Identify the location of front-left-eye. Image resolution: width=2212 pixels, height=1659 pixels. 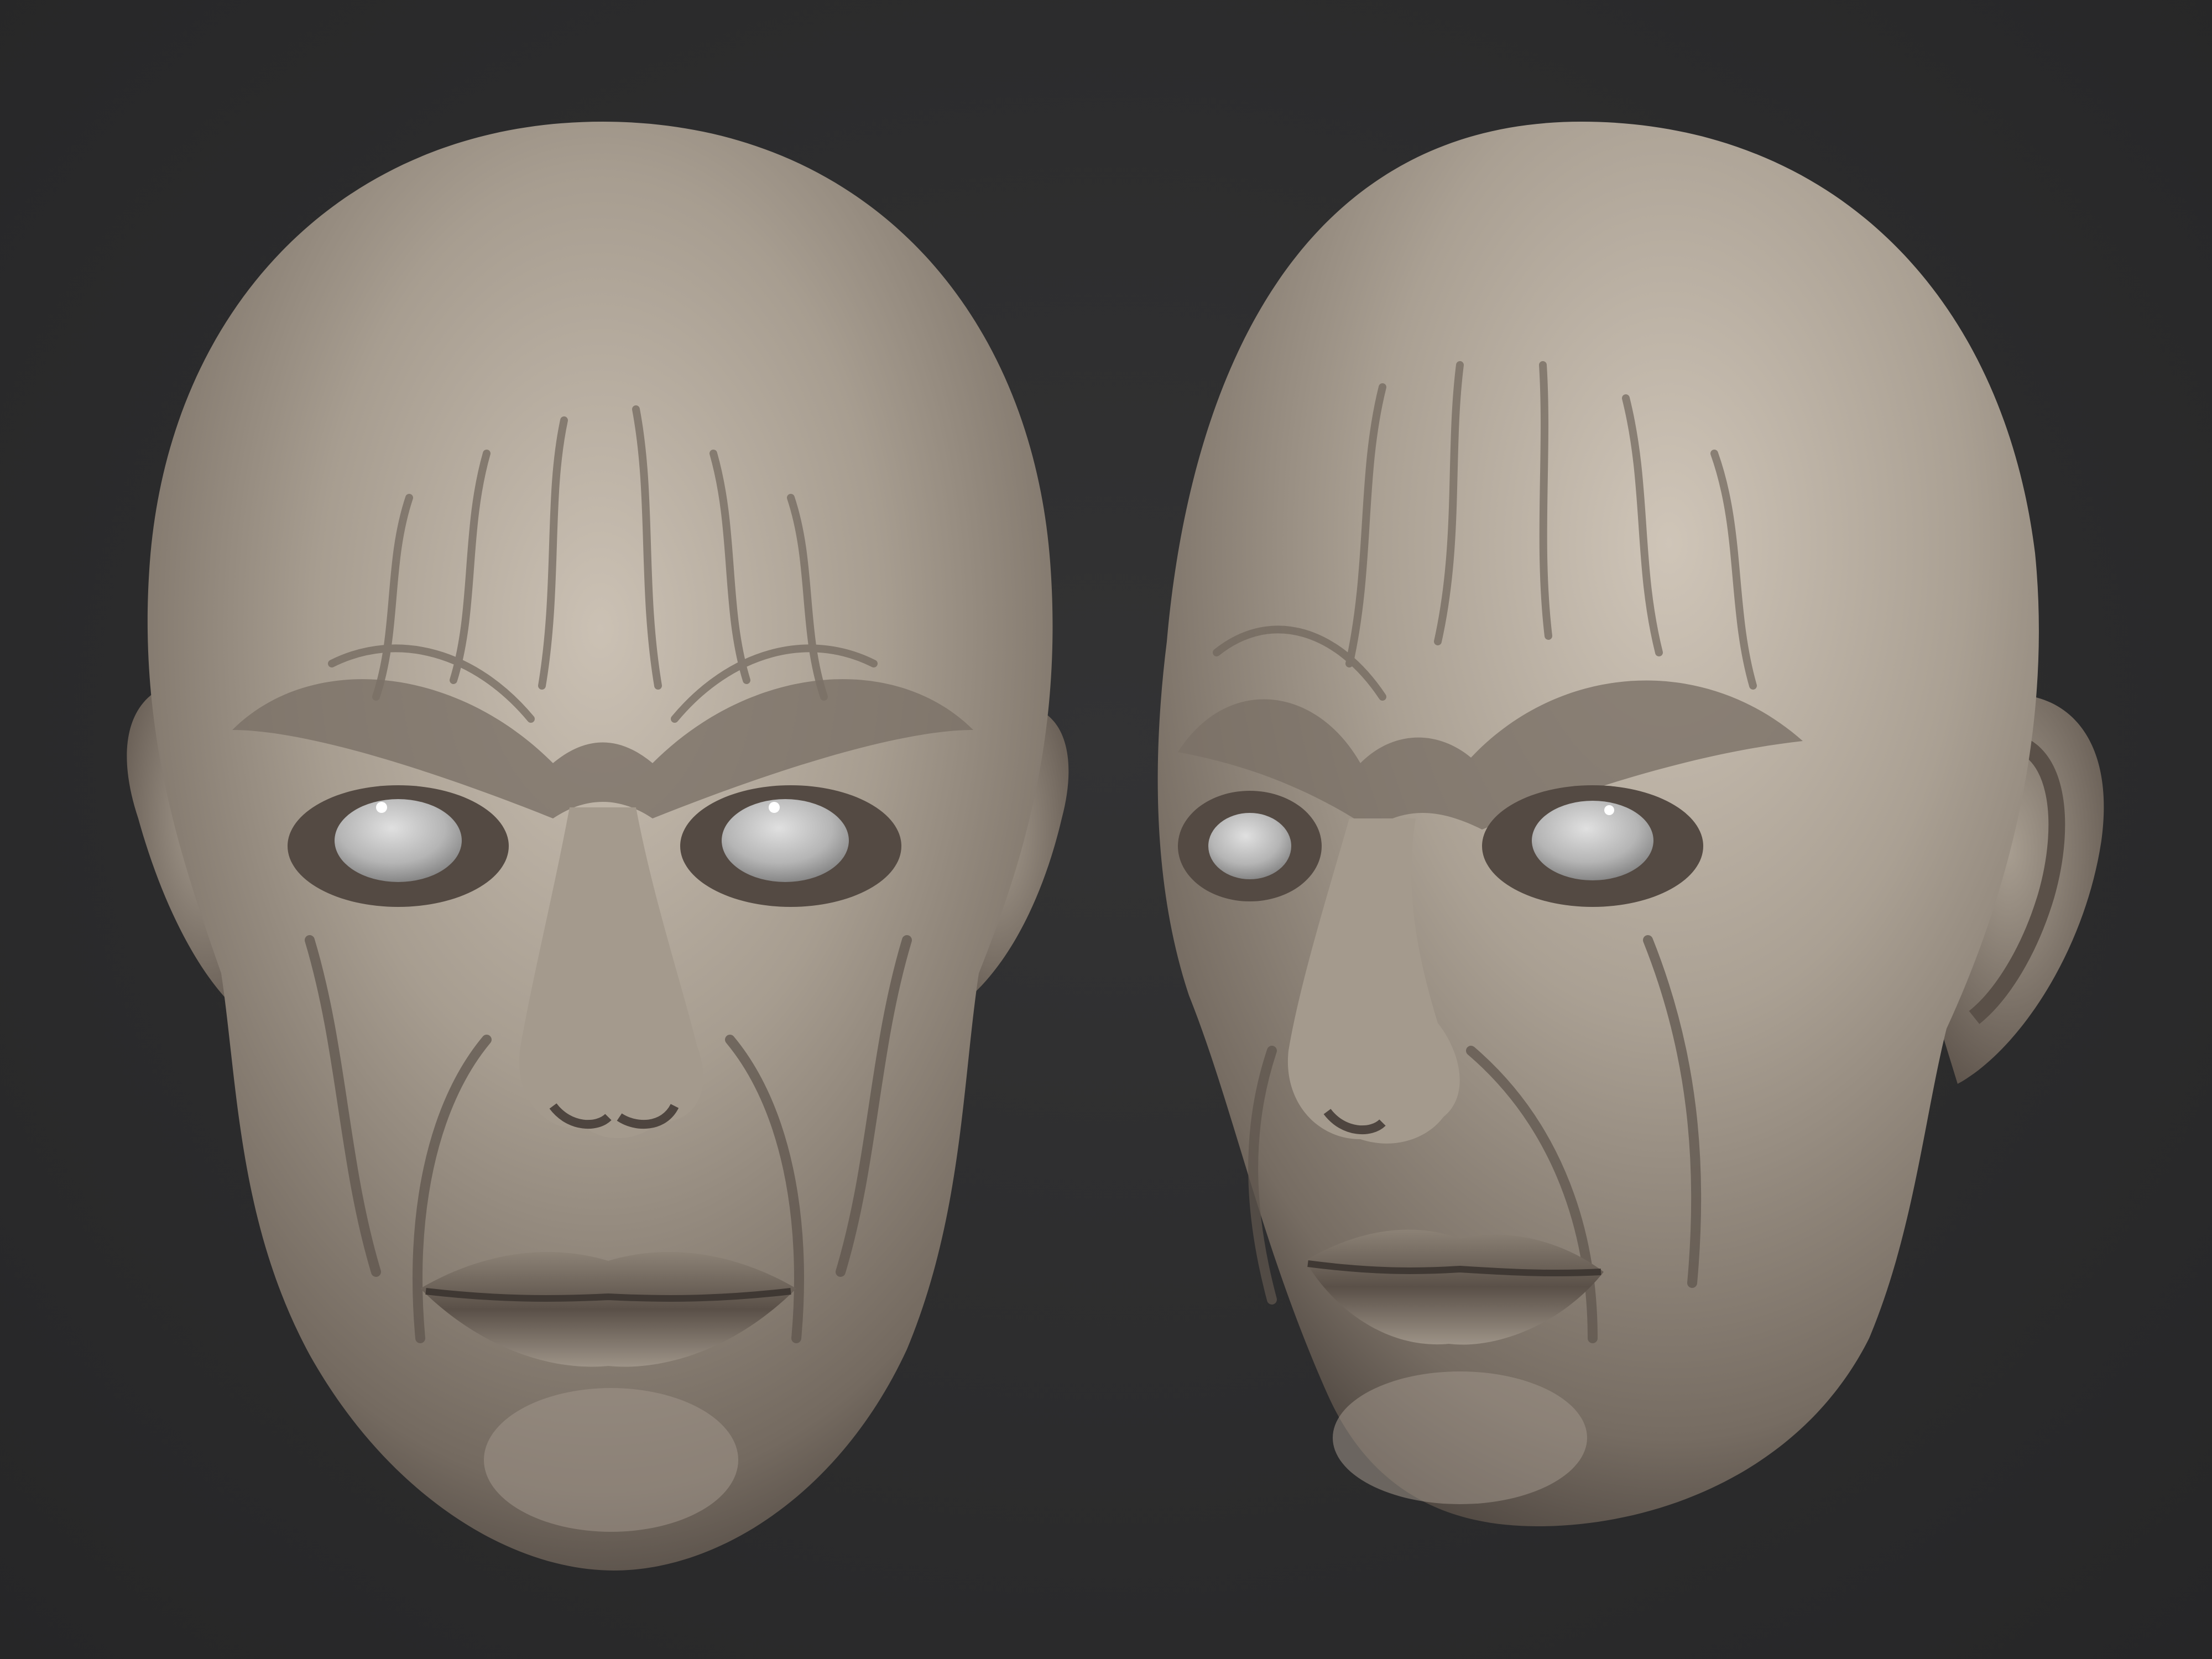
(399, 840).